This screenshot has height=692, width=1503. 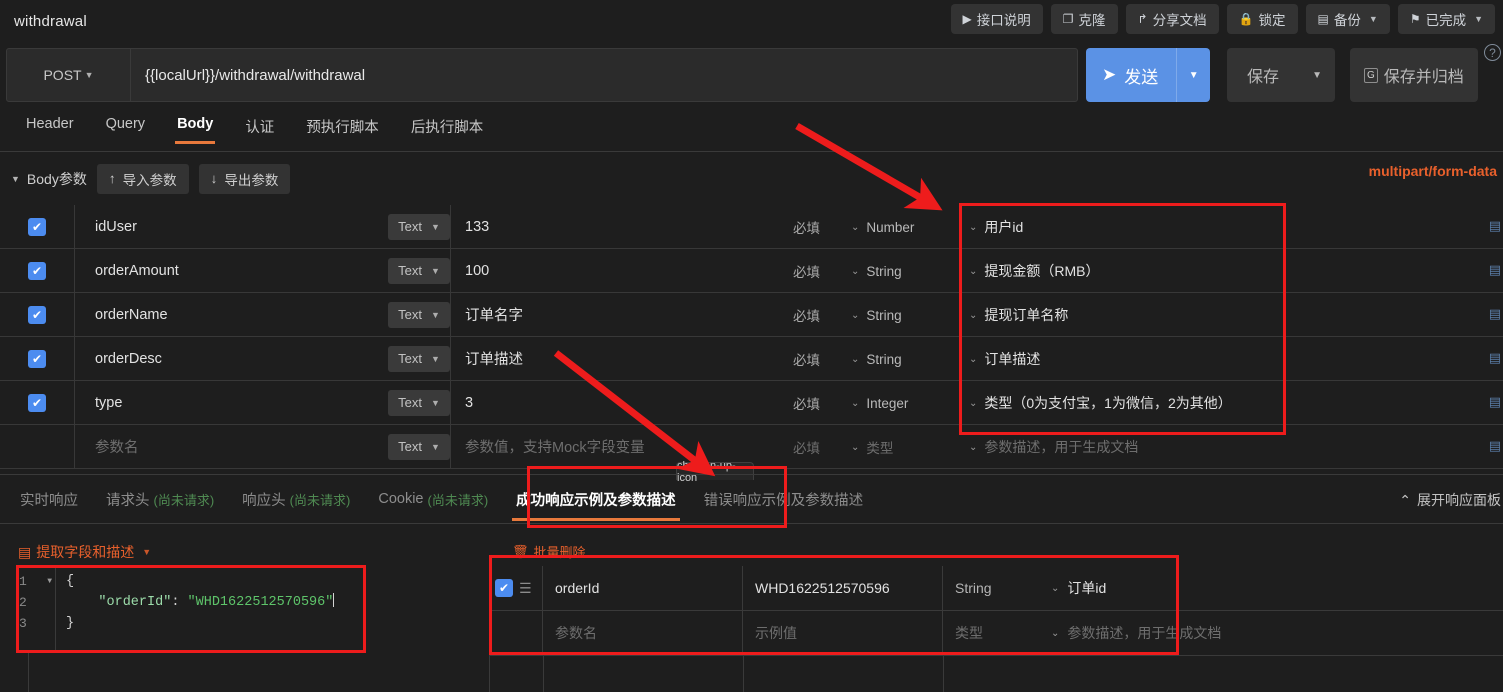 I want to click on resp-param-name-cell: 参数名, so click(x=643, y=633).